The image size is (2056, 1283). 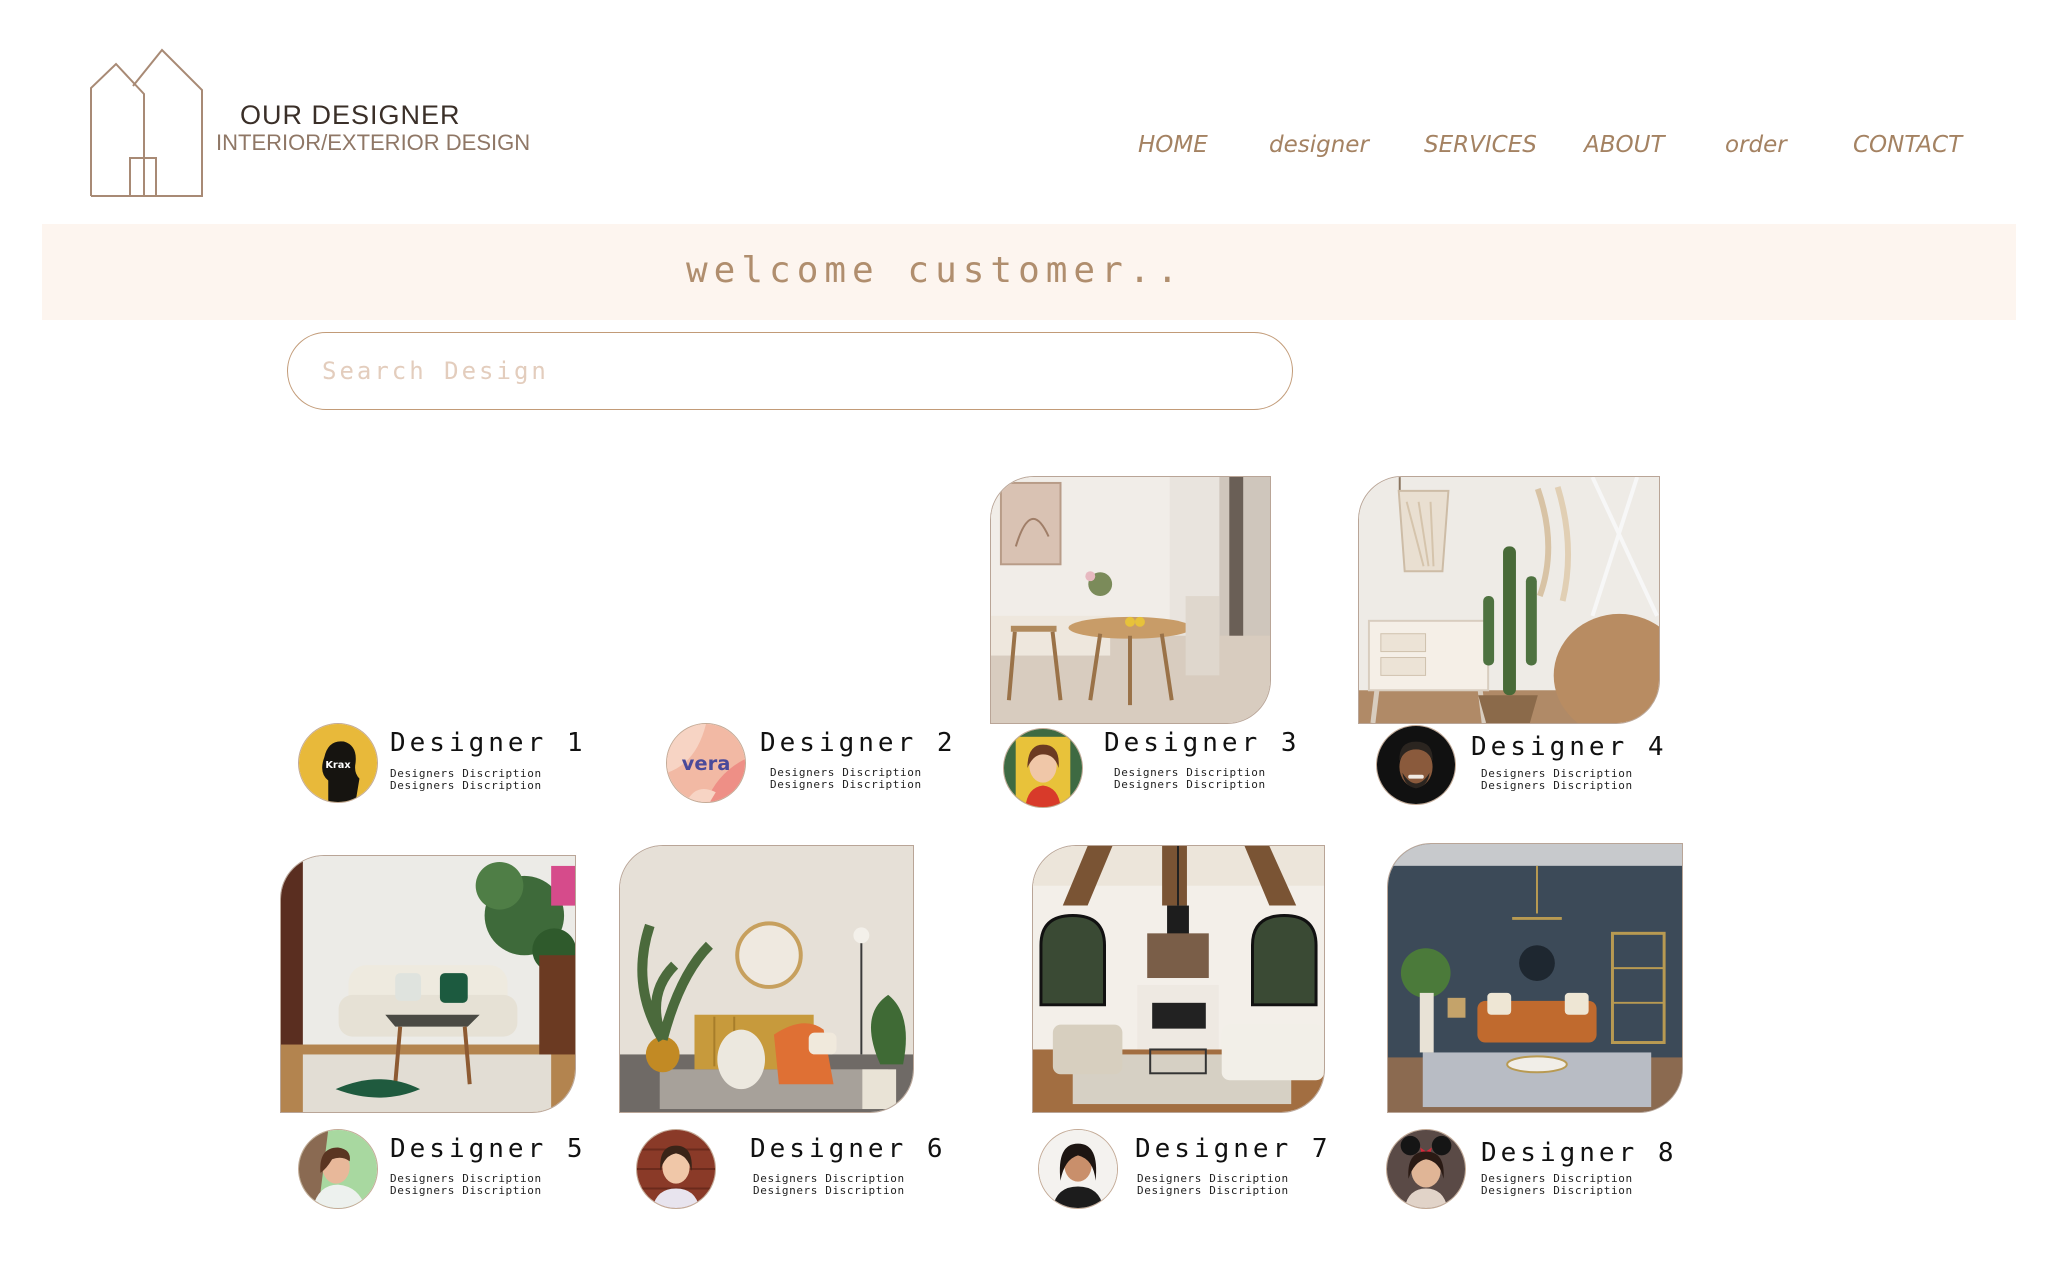 What do you see at coordinates (1624, 145) in the screenshot?
I see `nav-about: ABOUT` at bounding box center [1624, 145].